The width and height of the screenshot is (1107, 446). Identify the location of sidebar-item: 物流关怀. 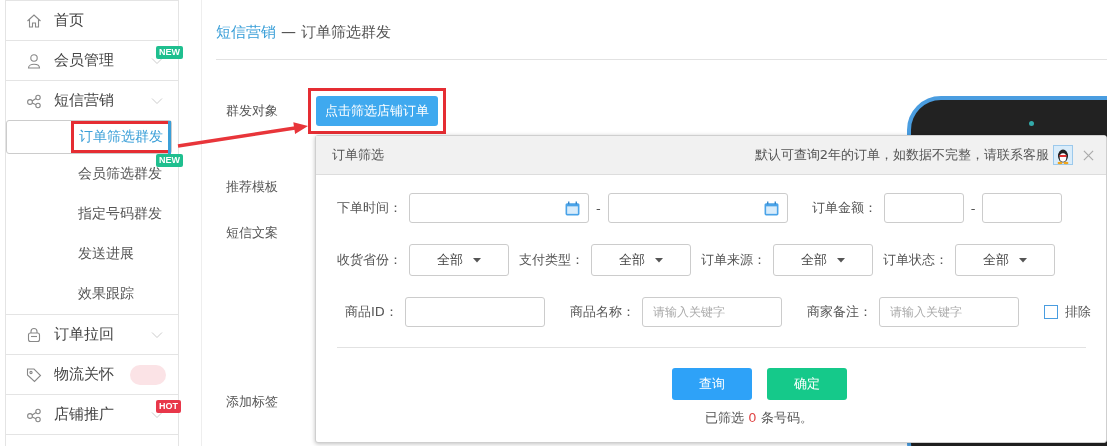
(64, 374).